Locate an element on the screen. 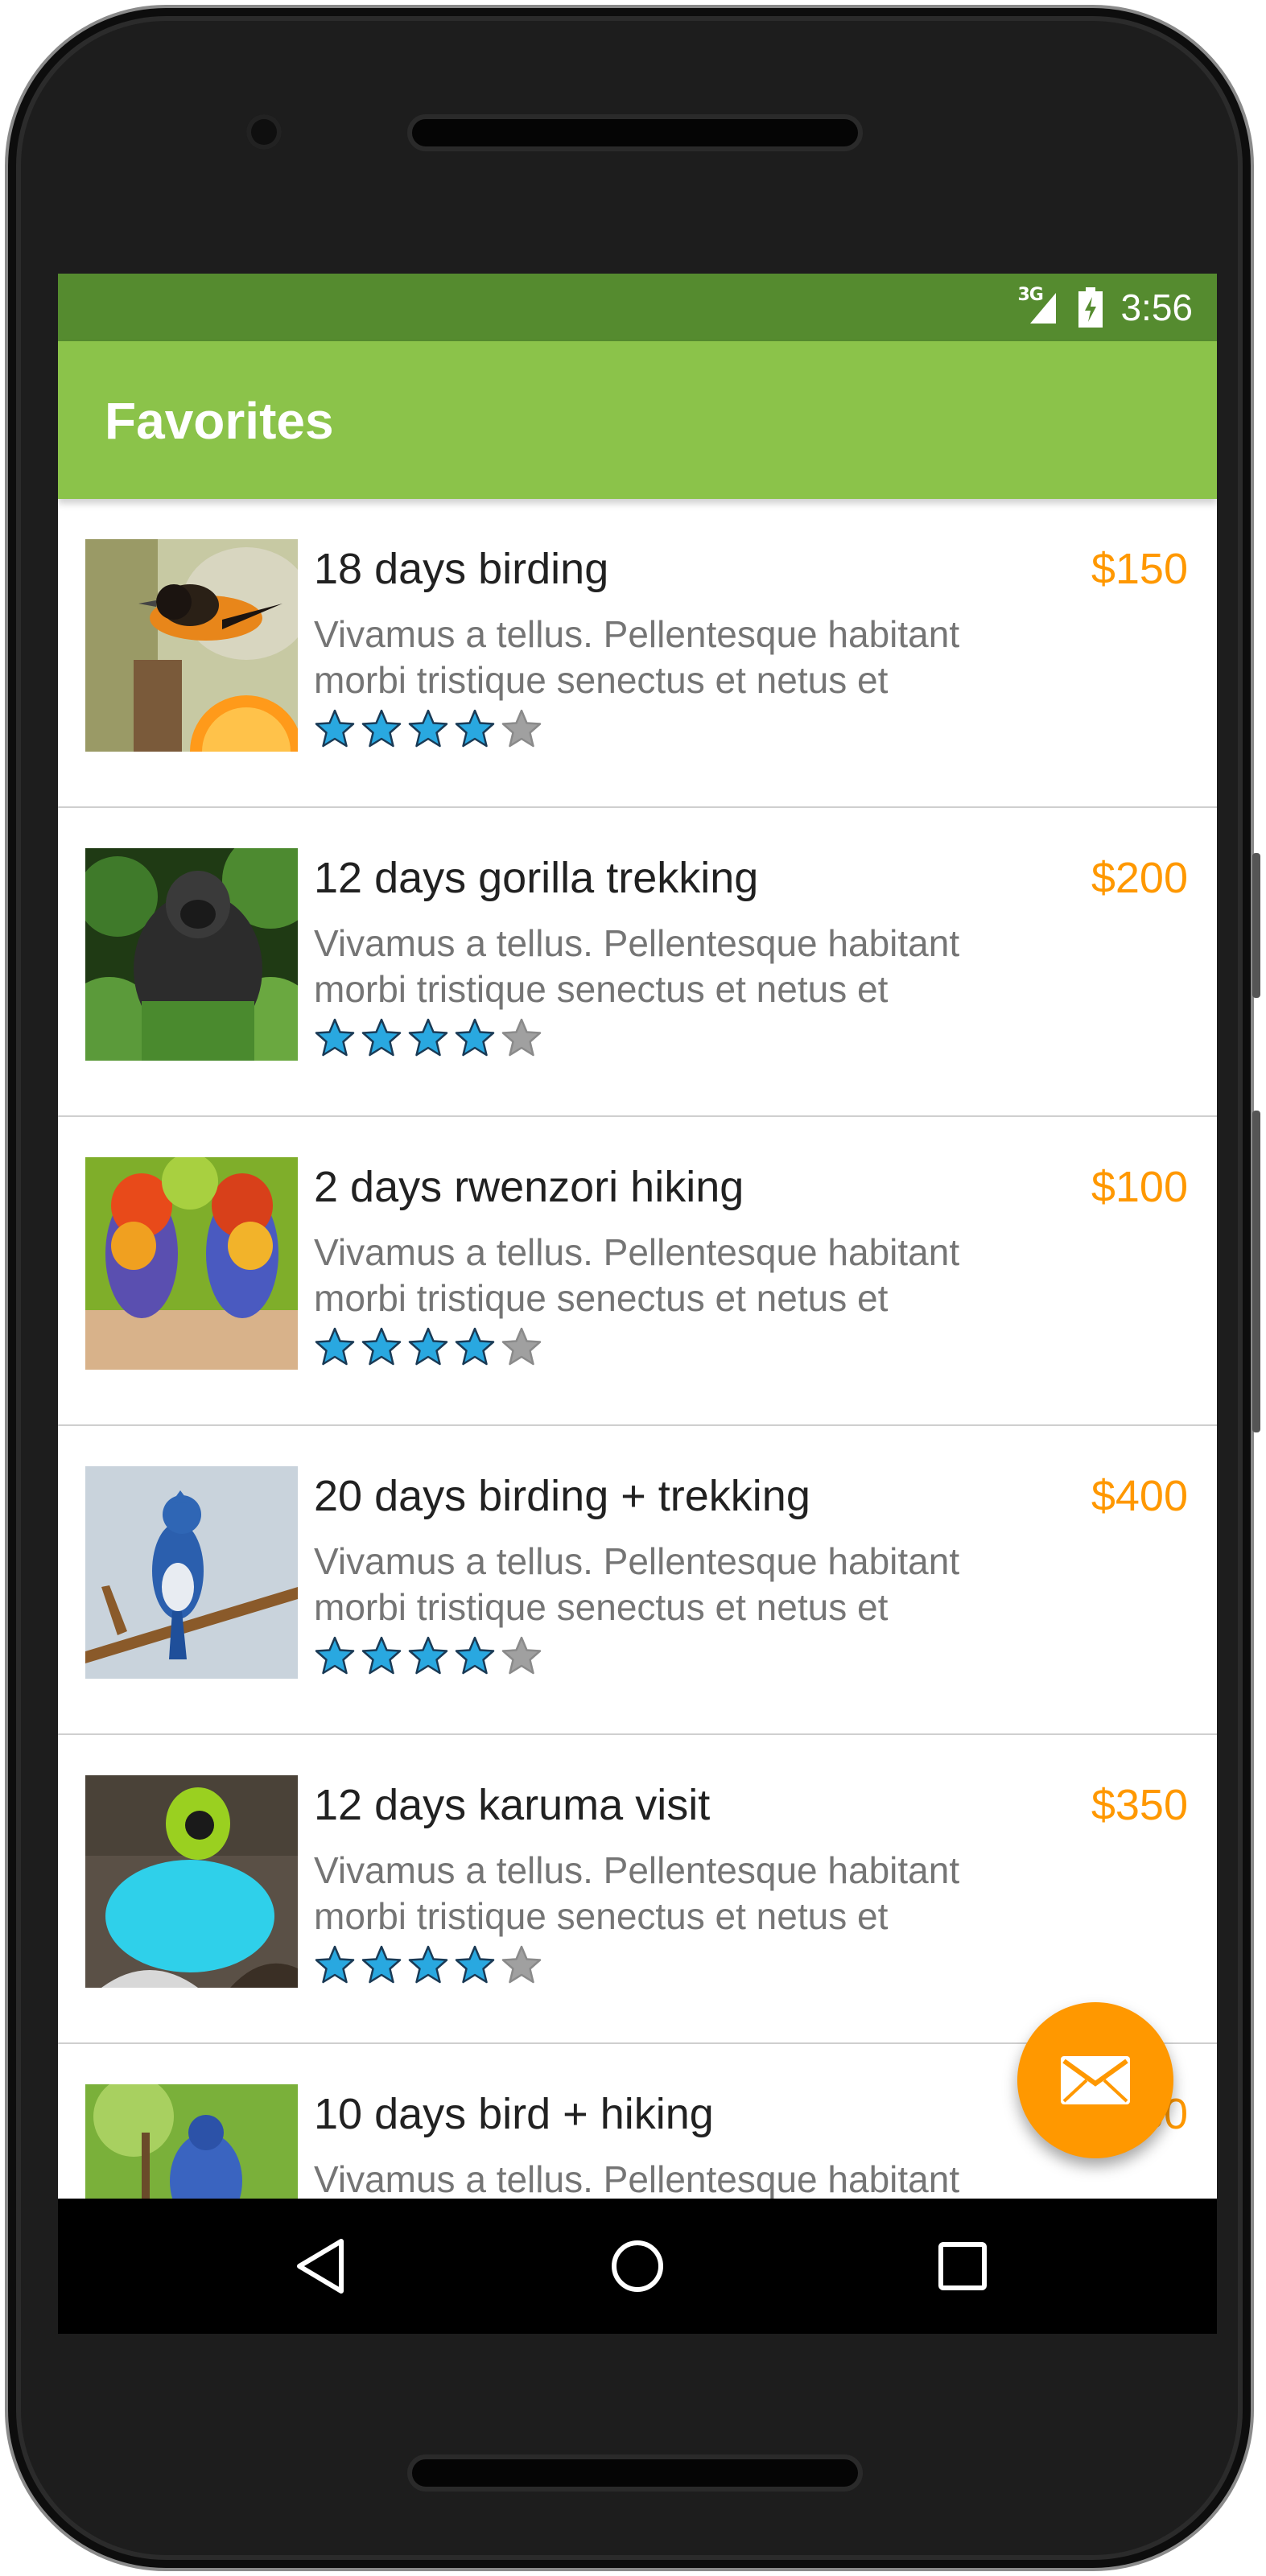 The width and height of the screenshot is (1266, 2576). navigation-bar is located at coordinates (637, 2266).